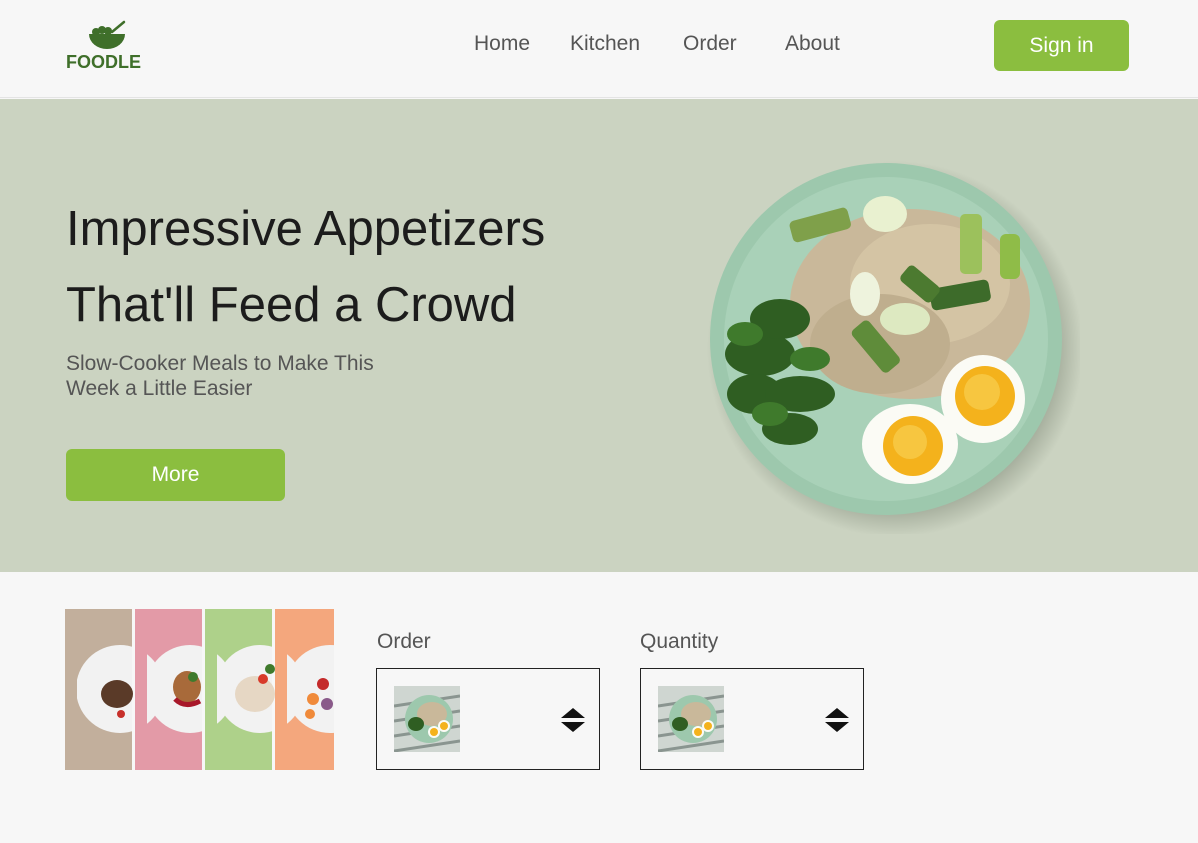 The height and width of the screenshot is (843, 1198). What do you see at coordinates (220, 363) in the screenshot?
I see `hero-subtitle-line-1: Slow-Cooker Meals to Make This` at bounding box center [220, 363].